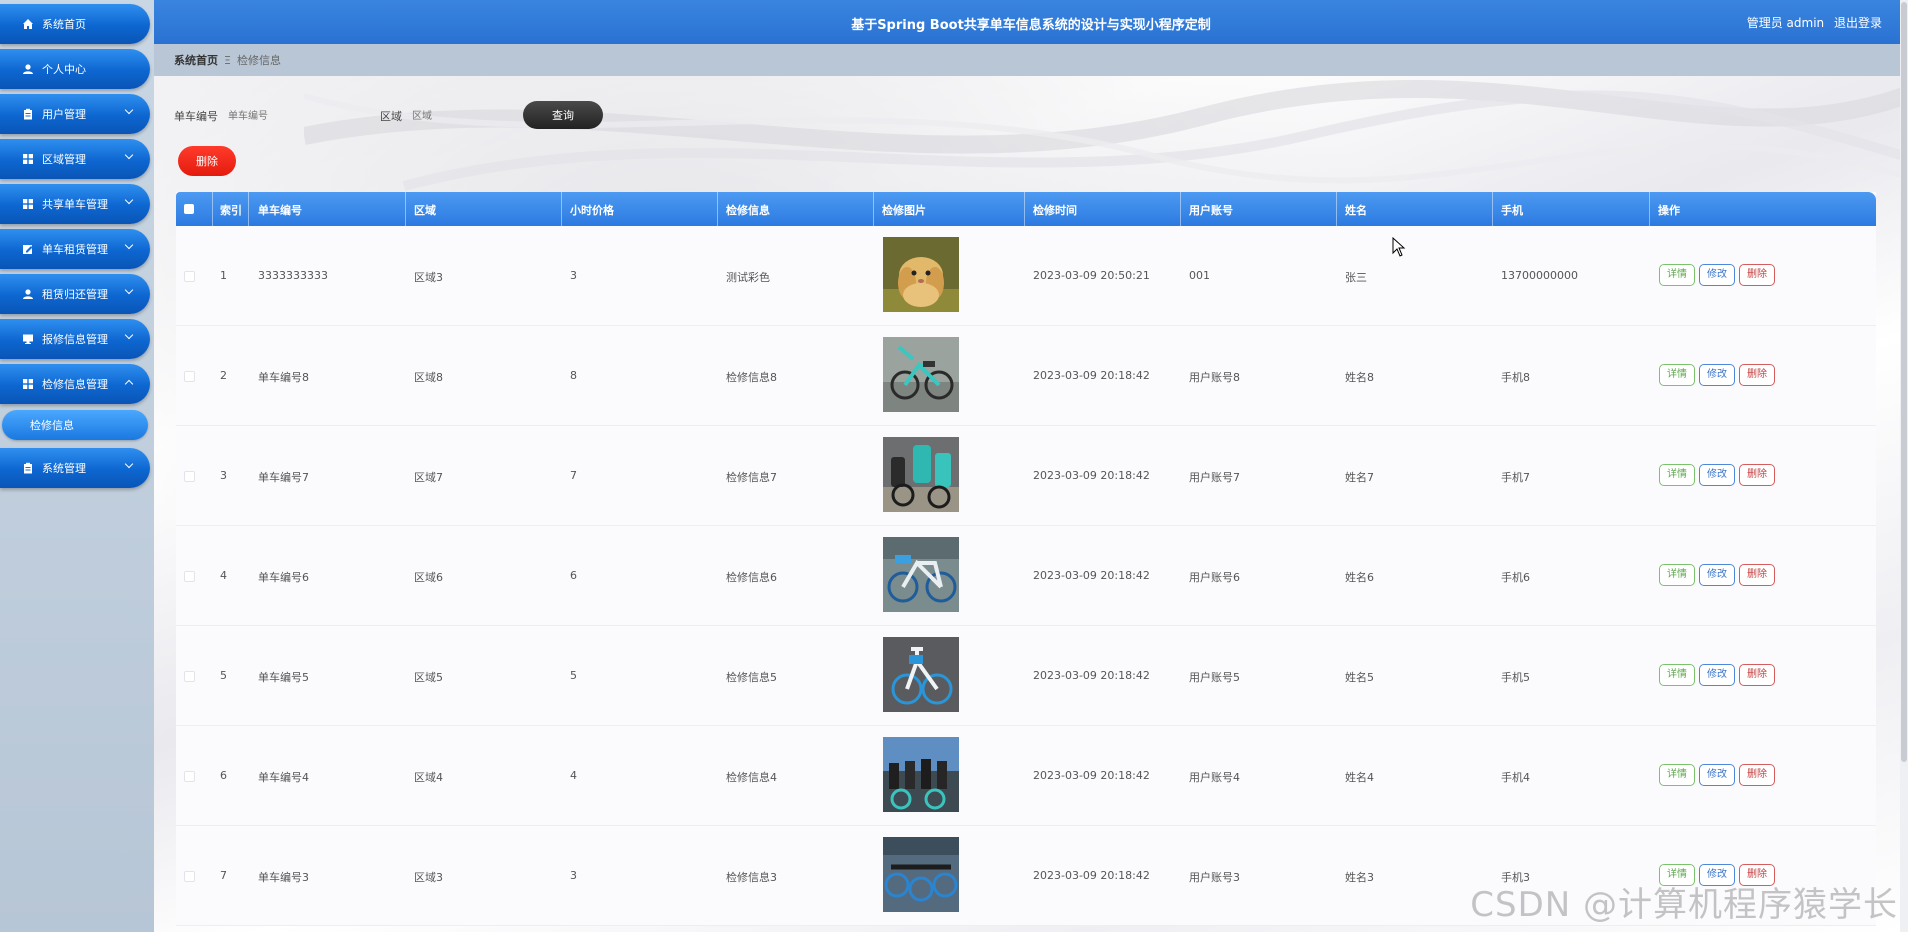  Describe the element at coordinates (748, 277) in the screenshot. I see `cell-inspection-info: 测试彩色` at that location.